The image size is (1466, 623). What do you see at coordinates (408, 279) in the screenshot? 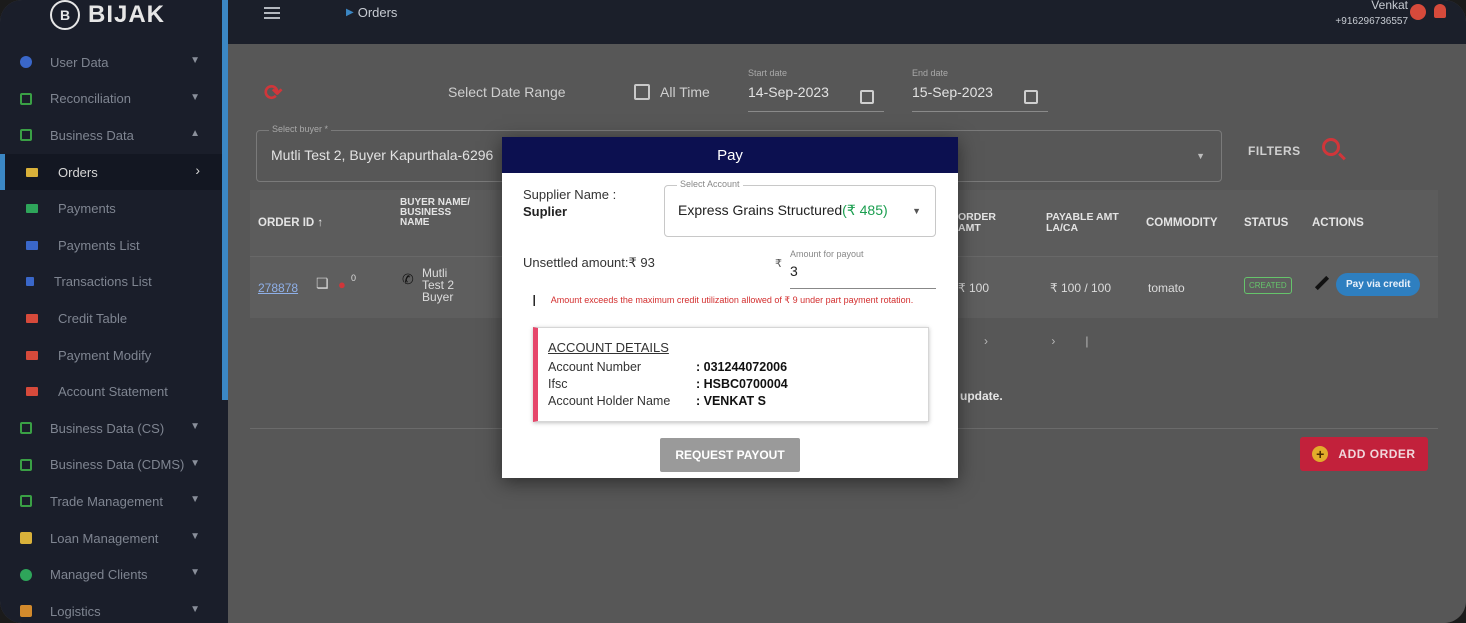
I see `phone-icon: ✆` at bounding box center [408, 279].